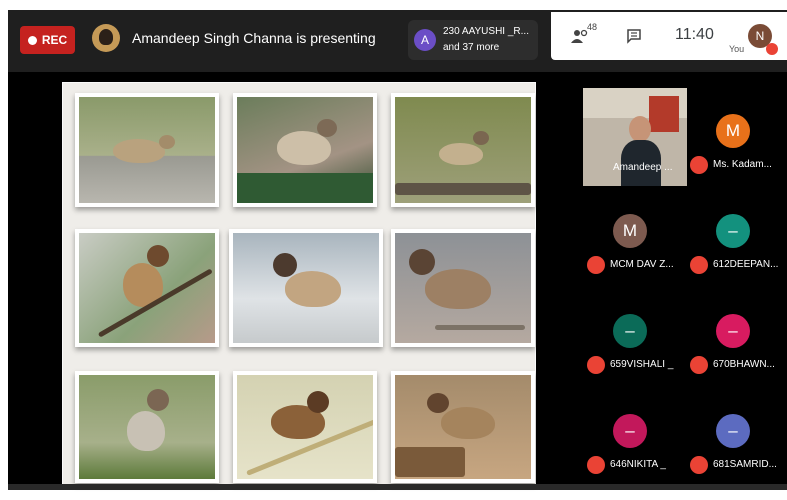 This screenshot has width=787, height=500. Describe the element at coordinates (425, 40) in the screenshot. I see `viewer-avatar: A` at that location.